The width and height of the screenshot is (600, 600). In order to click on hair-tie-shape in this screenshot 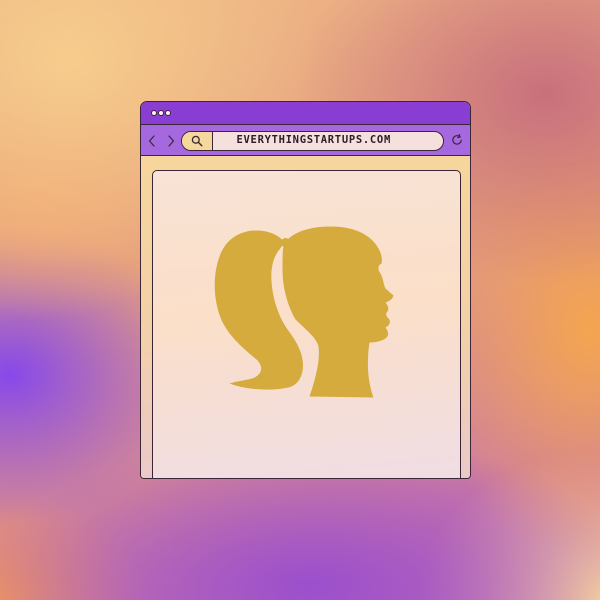, I will do `click(285, 242)`.